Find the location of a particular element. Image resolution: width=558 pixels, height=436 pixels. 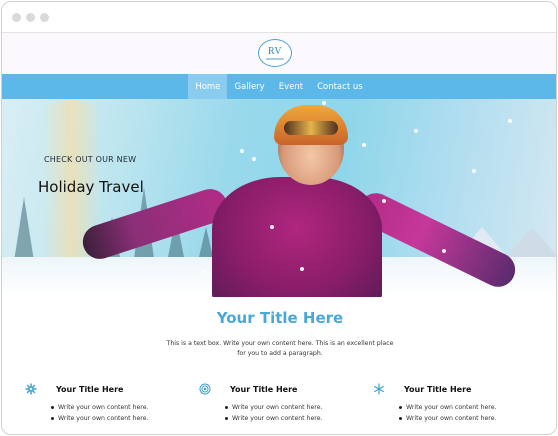

gear-icon is located at coordinates (31, 389).